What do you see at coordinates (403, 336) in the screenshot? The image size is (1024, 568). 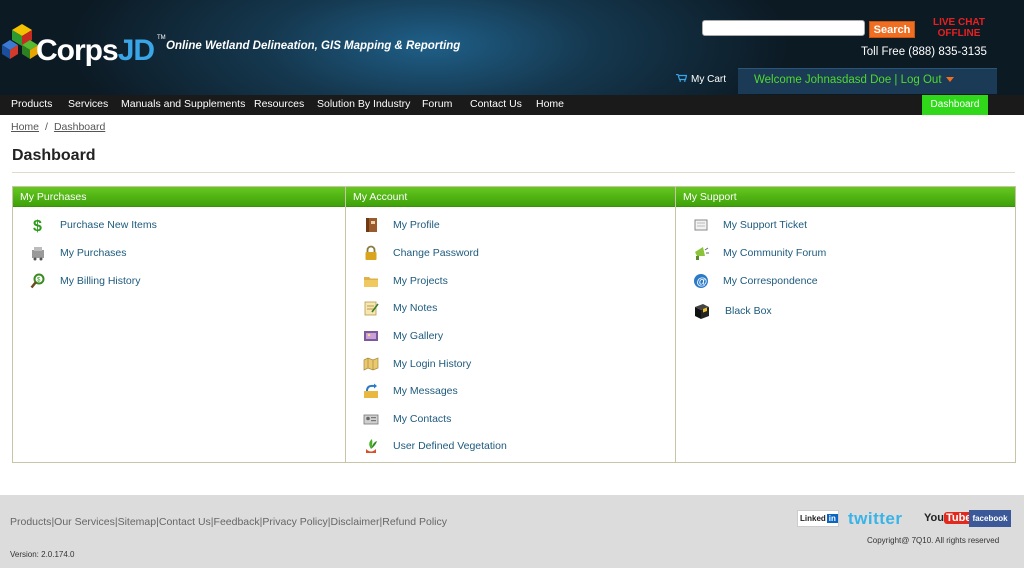 I see `link-my-gallery: My Gallery` at bounding box center [403, 336].